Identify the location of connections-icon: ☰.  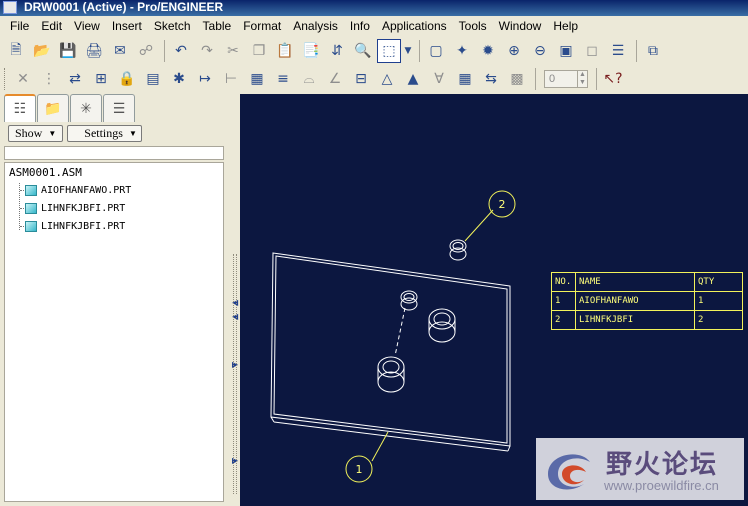
(119, 108).